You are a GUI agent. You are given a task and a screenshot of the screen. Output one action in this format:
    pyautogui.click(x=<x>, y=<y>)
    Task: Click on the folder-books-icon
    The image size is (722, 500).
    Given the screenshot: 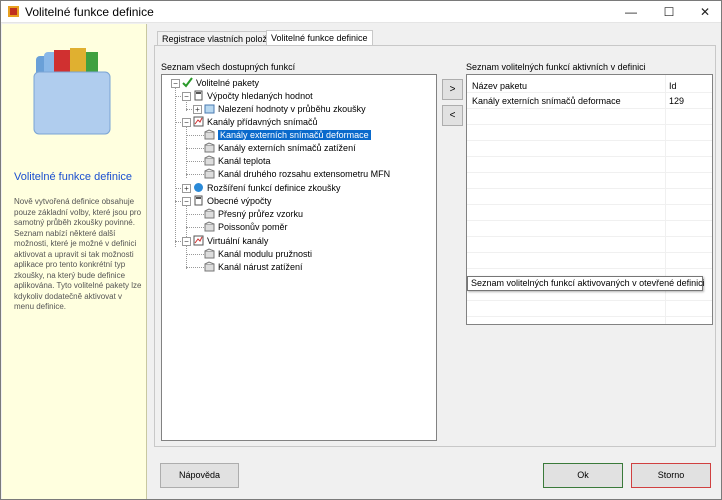 What is the action you would take?
    pyautogui.click(x=72, y=91)
    